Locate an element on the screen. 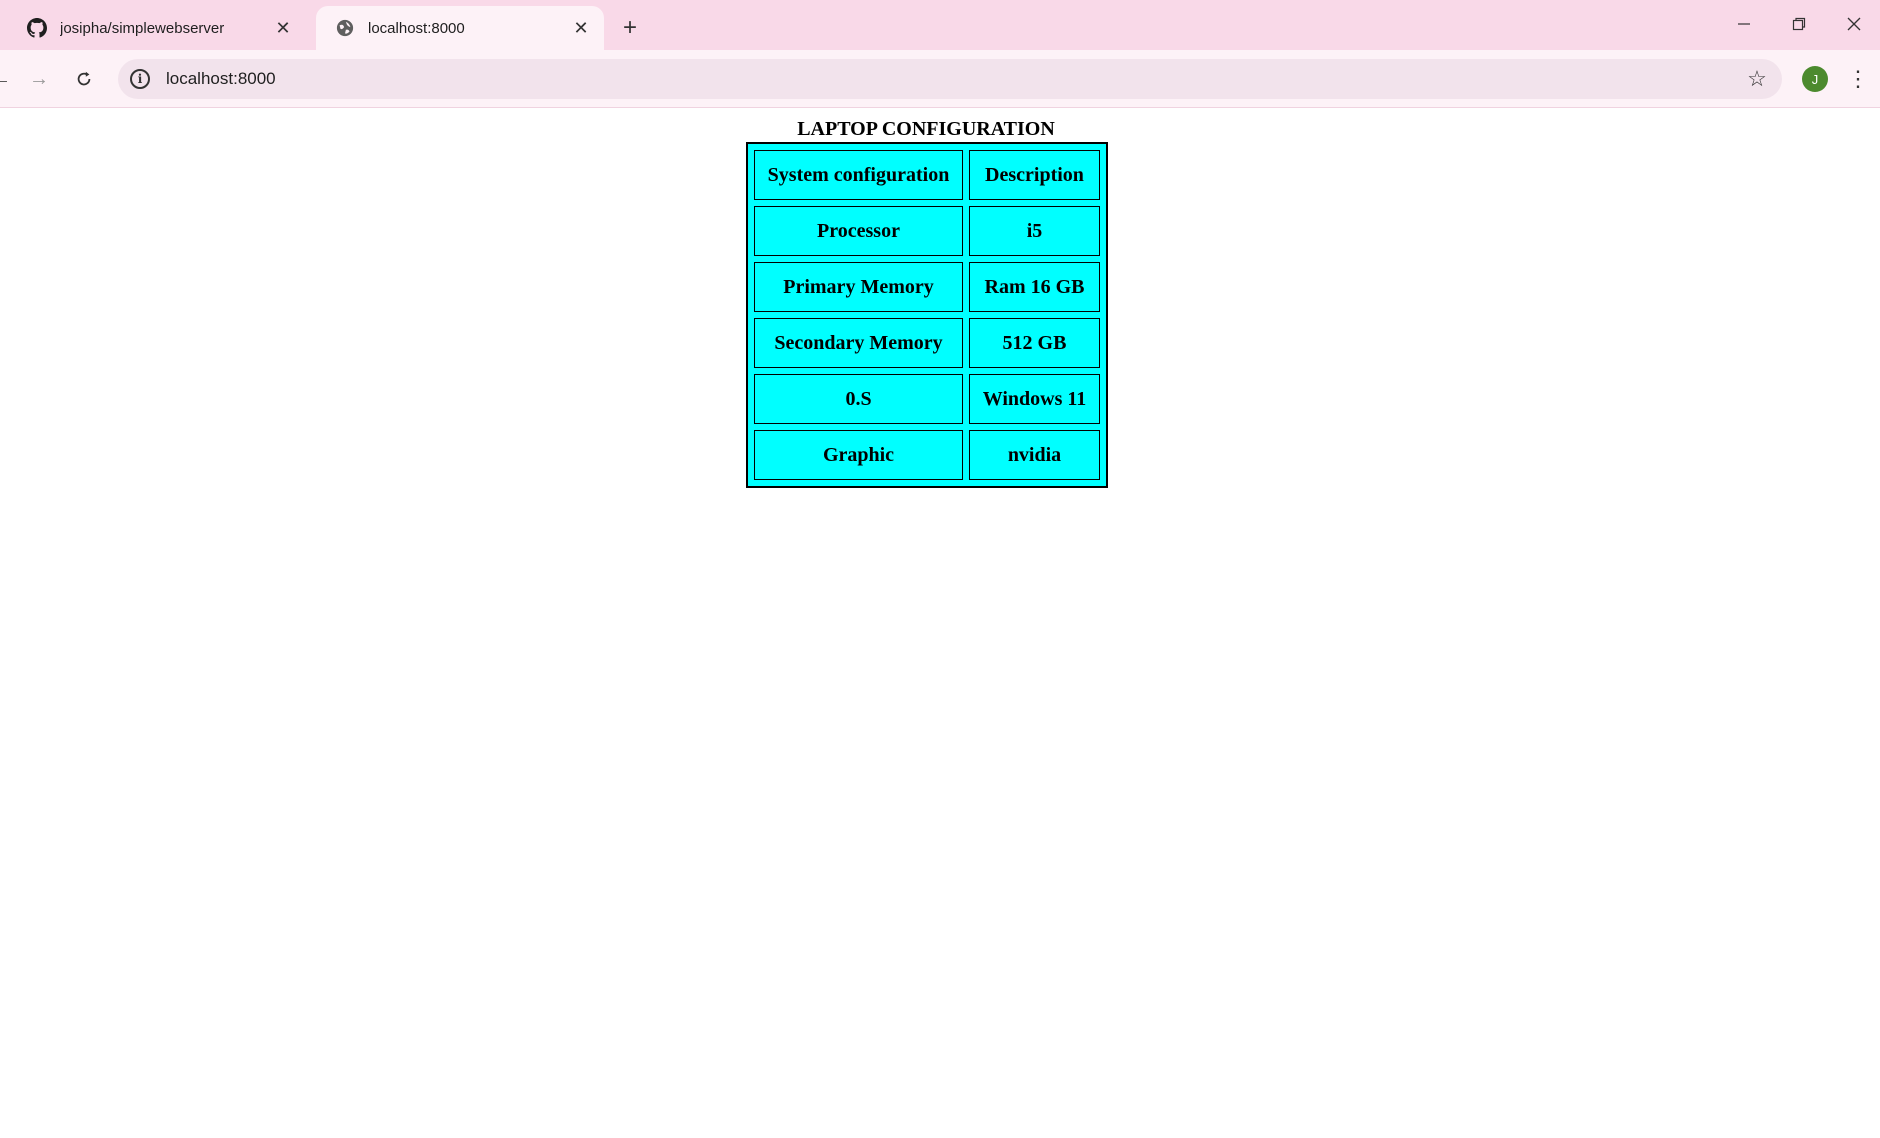 The width and height of the screenshot is (1880, 1138). table-caption: LAPTOP CONFIGURATION is located at coordinates (926, 129).